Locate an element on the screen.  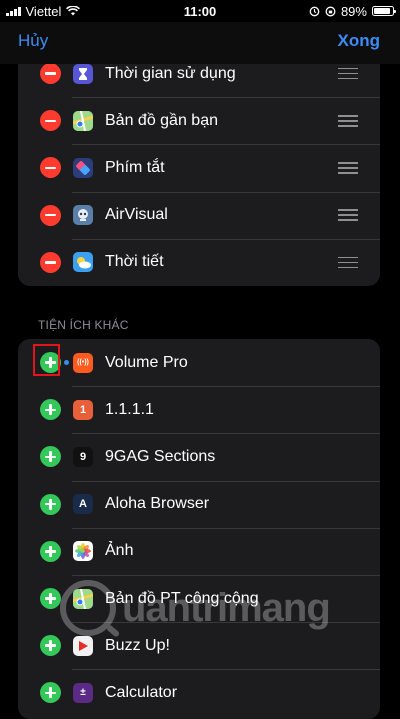
carrier-label: Viettel is located at coordinates (43, 11).